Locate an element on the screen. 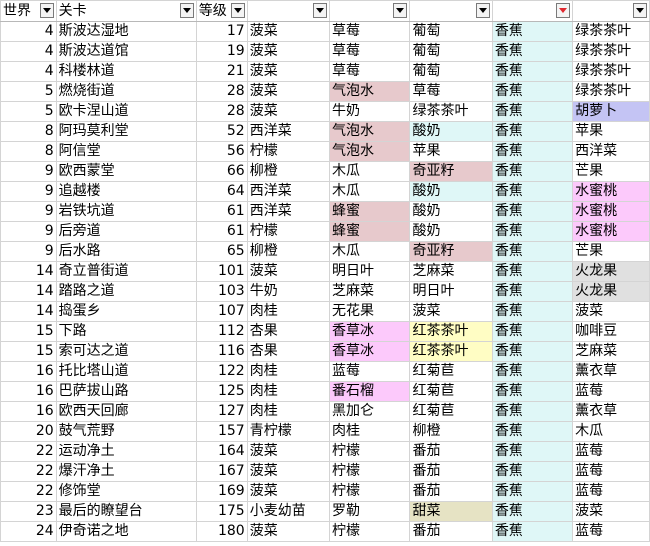 The width and height of the screenshot is (650, 546). cell-ingredient-5: 芒果 is located at coordinates (611, 171).